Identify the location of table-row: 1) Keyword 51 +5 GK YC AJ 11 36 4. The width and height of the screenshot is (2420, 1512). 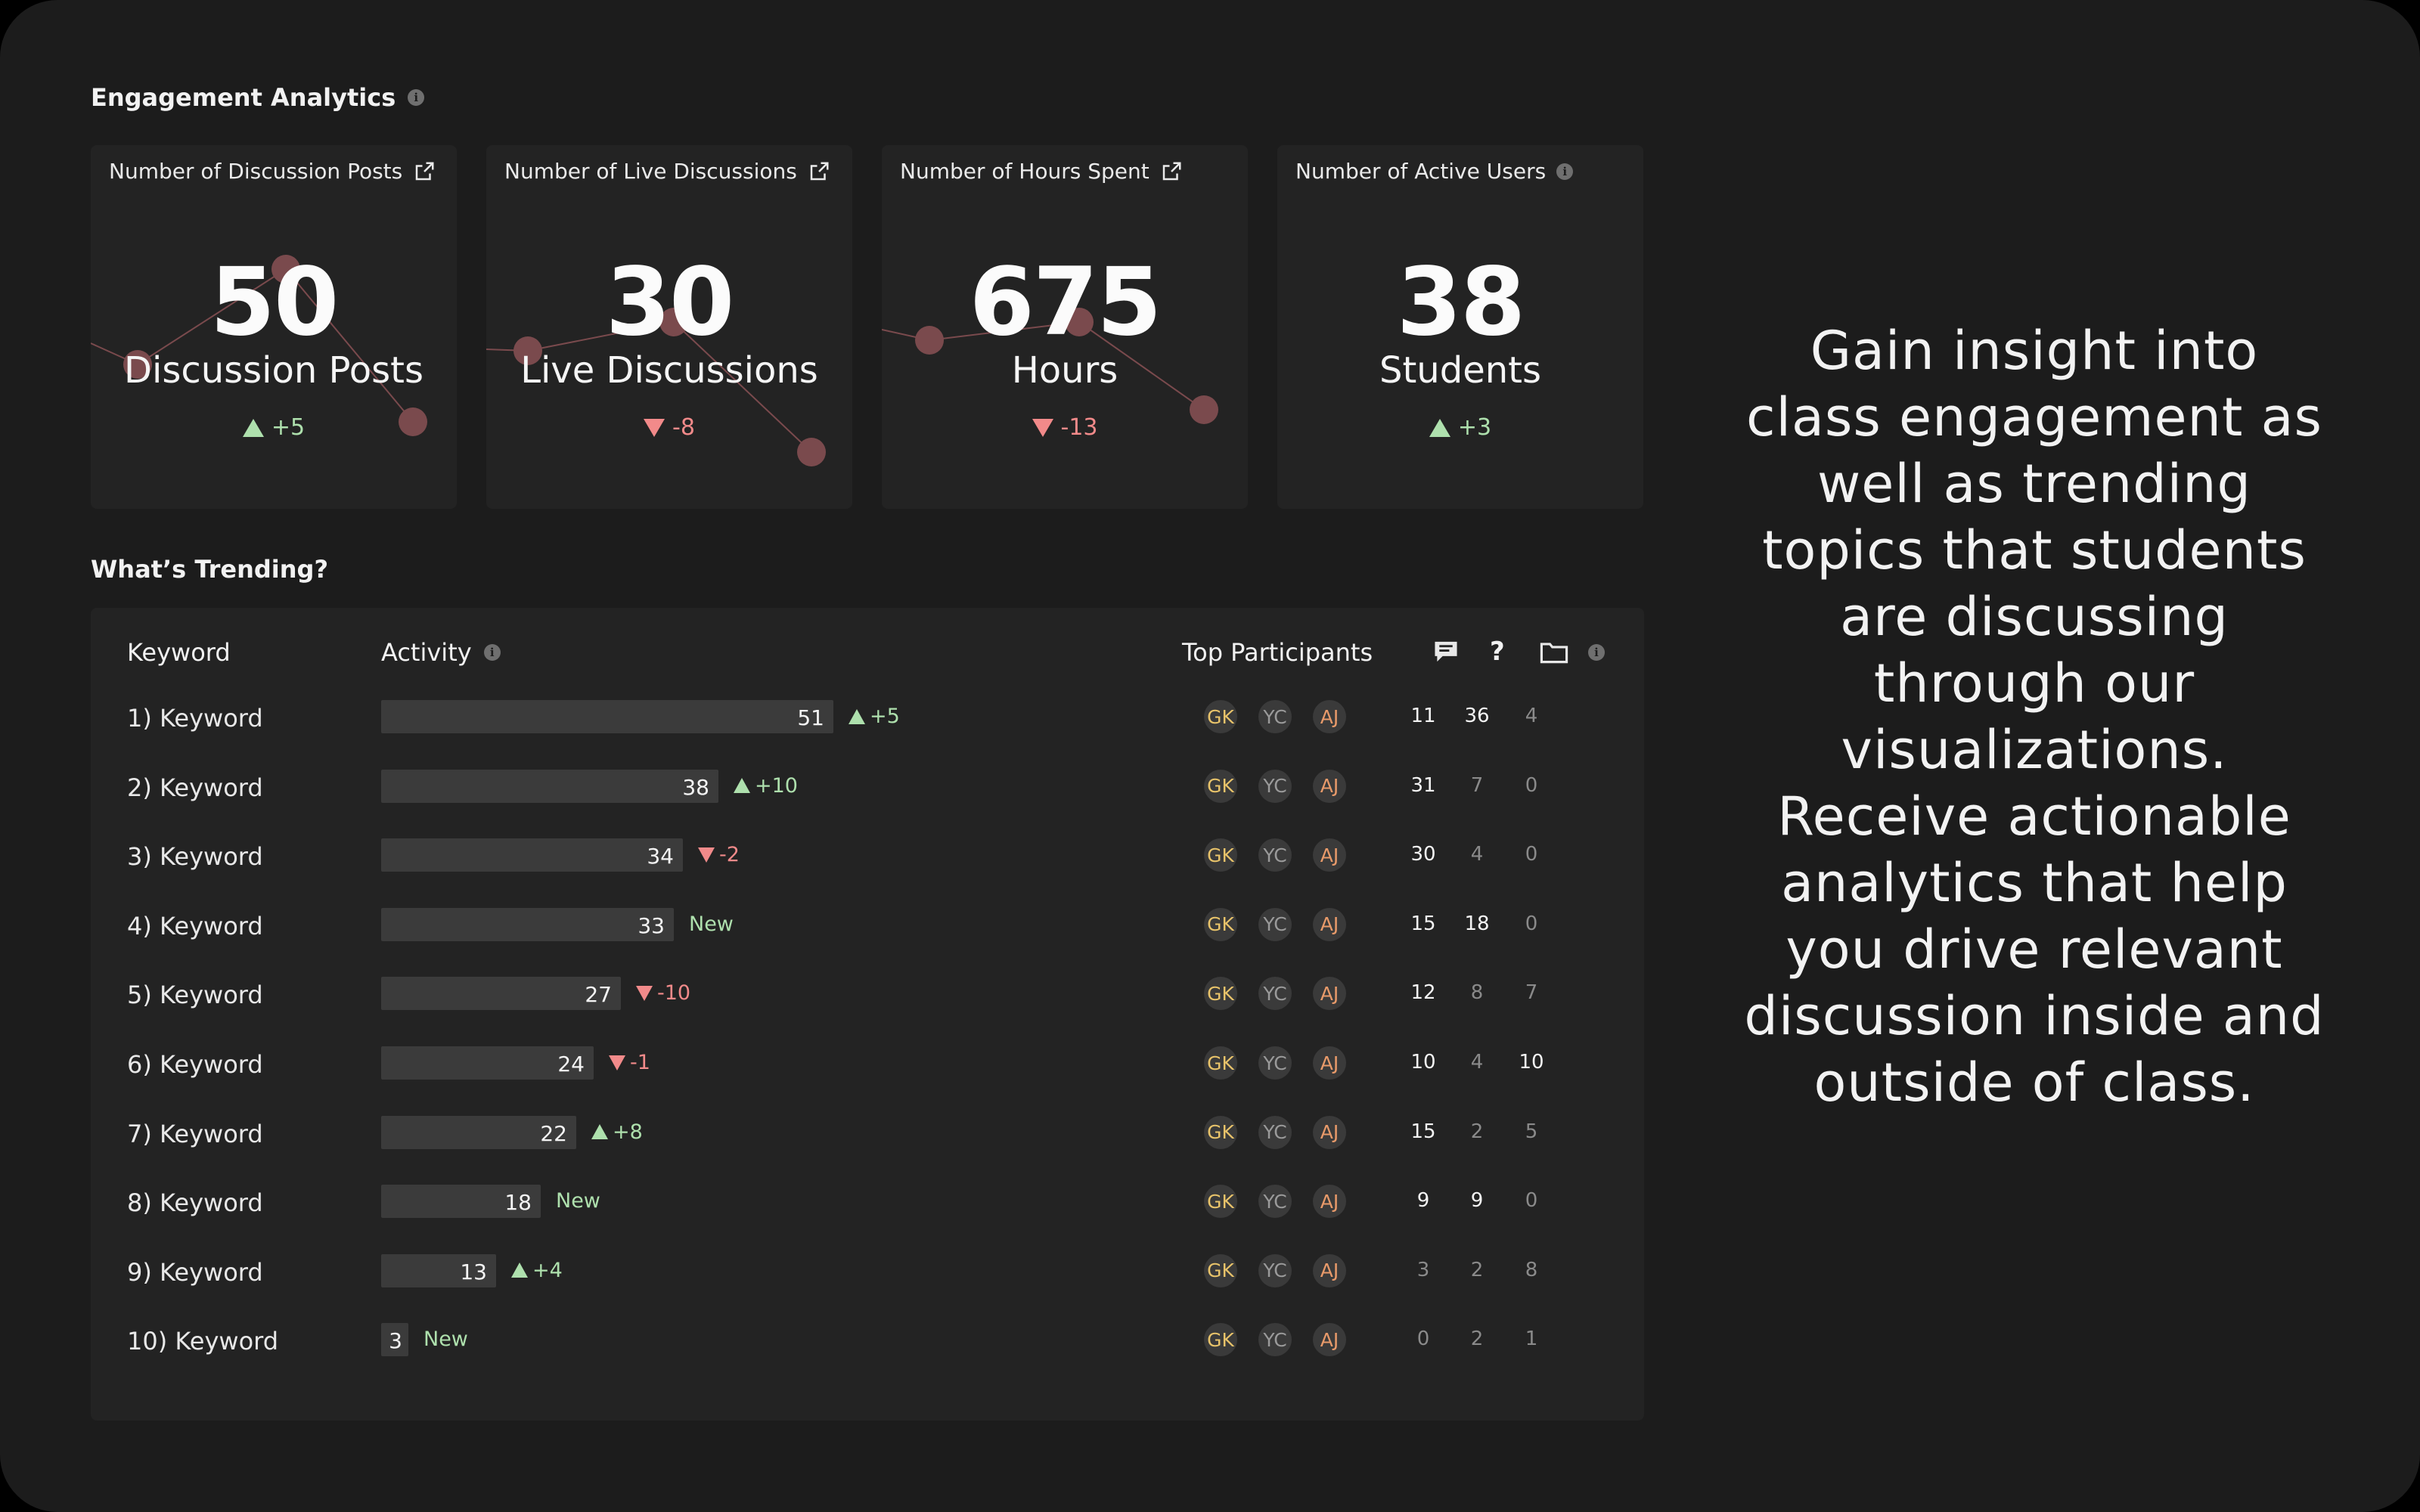
(867, 720).